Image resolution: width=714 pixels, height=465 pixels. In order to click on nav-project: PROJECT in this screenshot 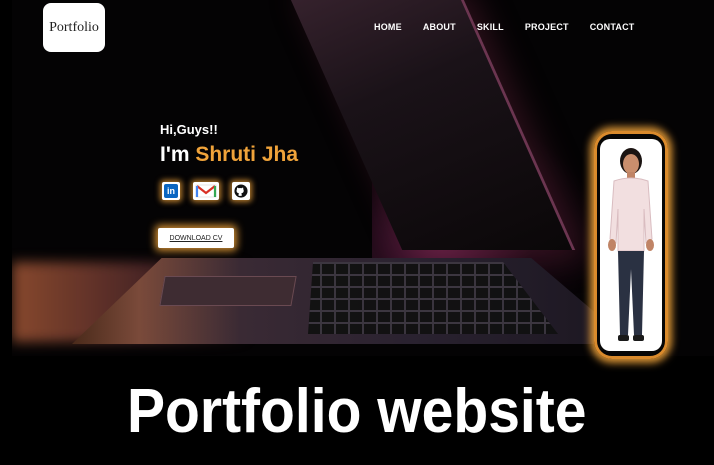, I will do `click(547, 27)`.